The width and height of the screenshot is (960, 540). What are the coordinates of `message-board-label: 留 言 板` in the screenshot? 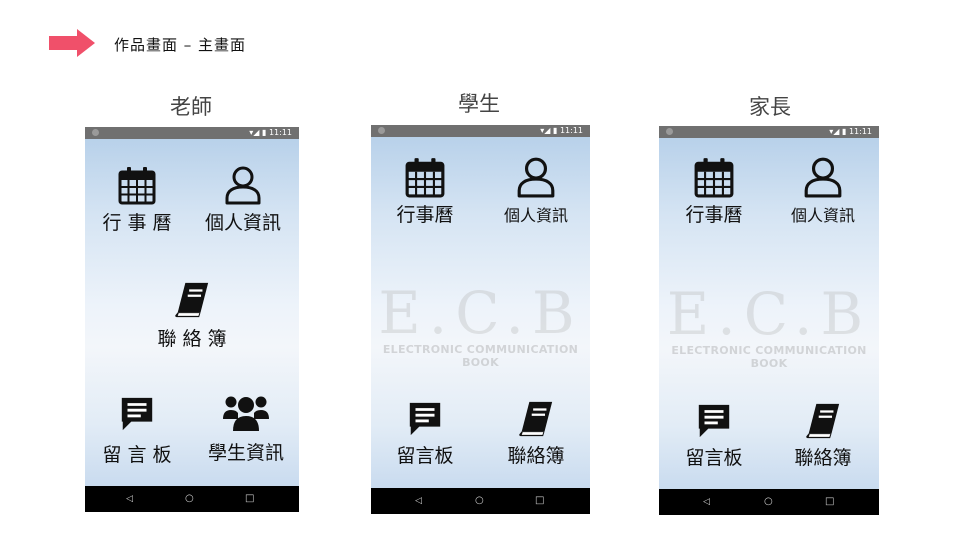 It's located at (137, 455).